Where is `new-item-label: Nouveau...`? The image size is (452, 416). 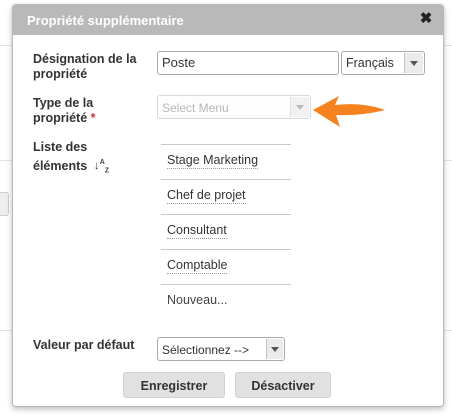
new-item-label: Nouveau... is located at coordinates (197, 300).